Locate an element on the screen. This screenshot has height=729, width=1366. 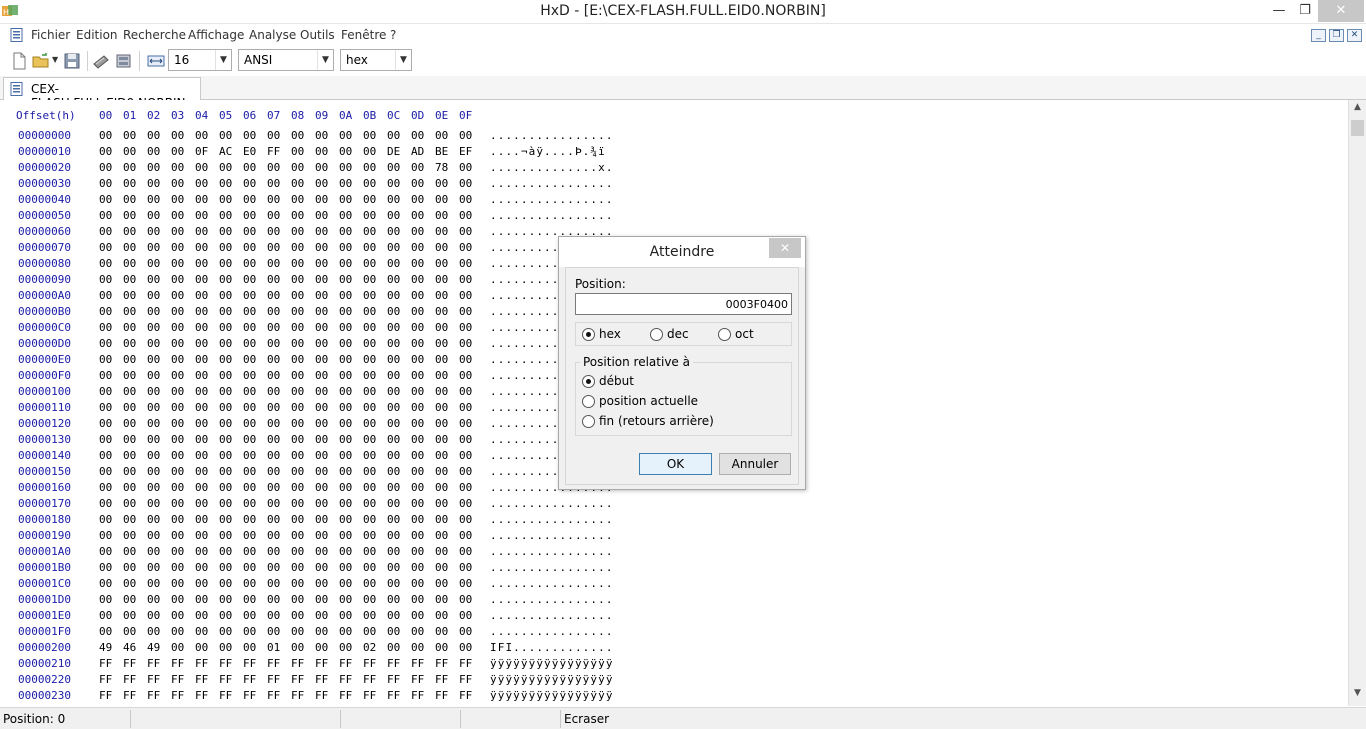
charset-select: ANSI ▼ is located at coordinates (286, 60).